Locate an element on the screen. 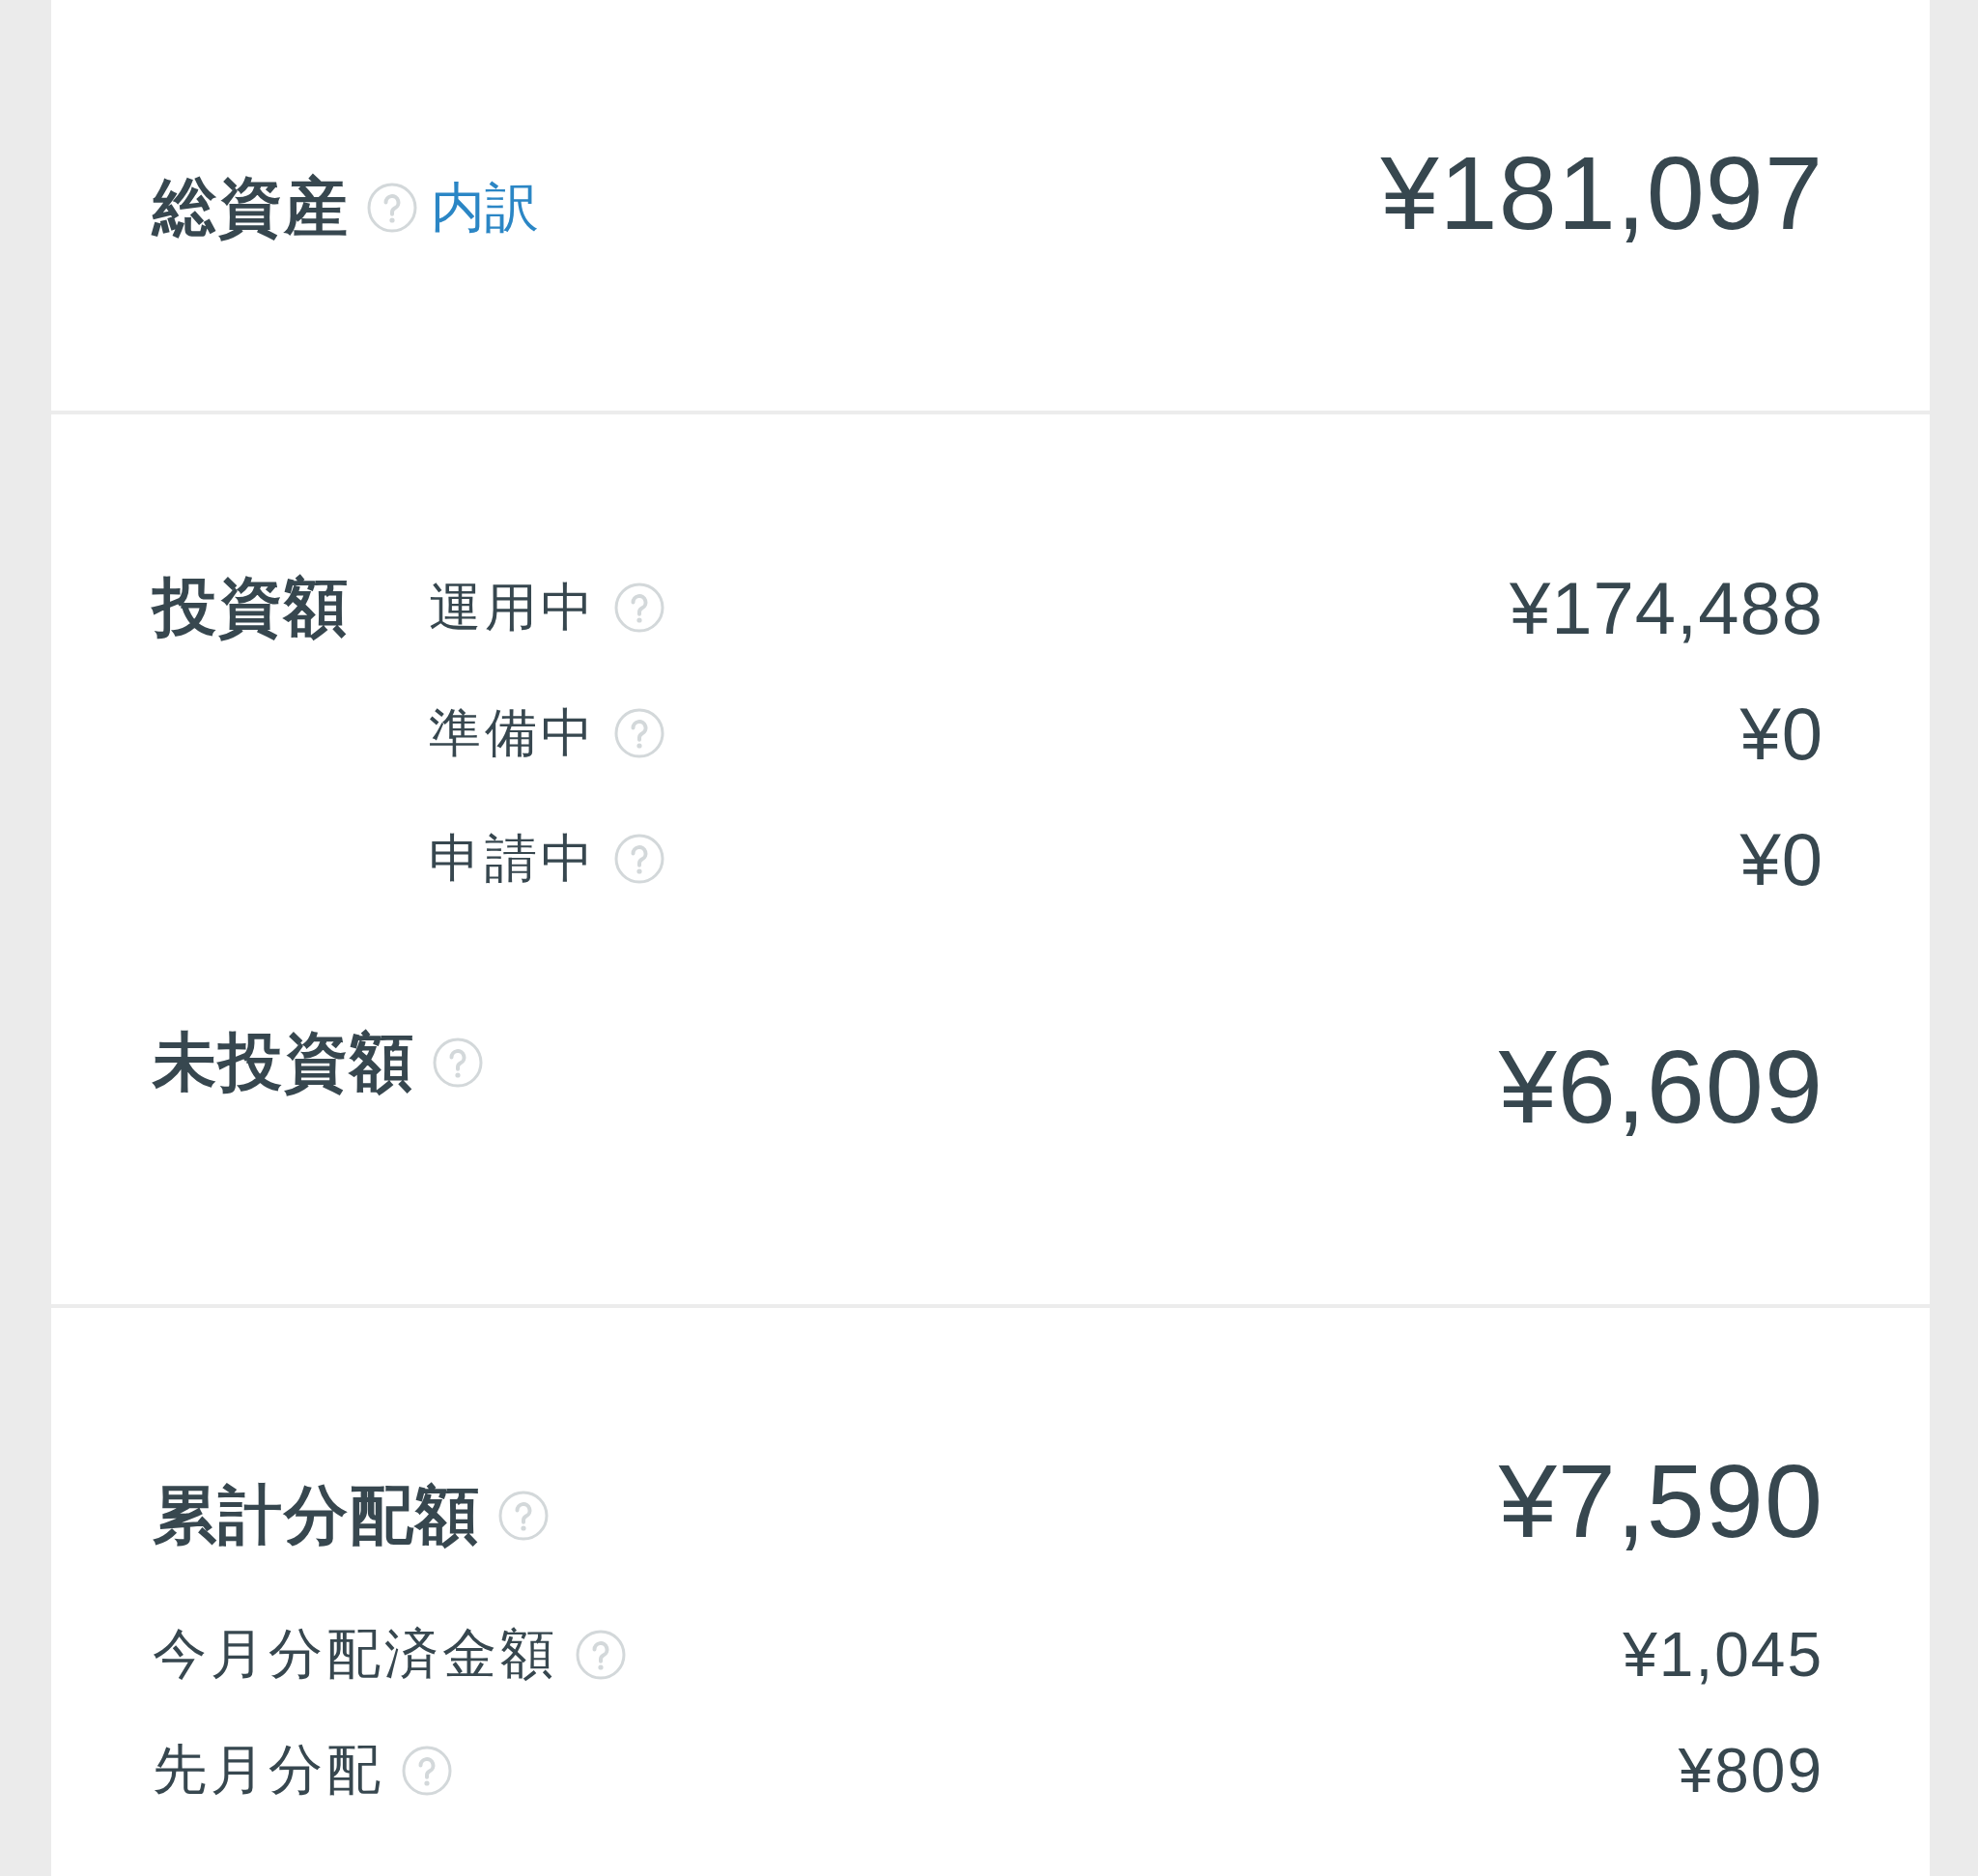  row-label: 準備中 is located at coordinates (513, 732).